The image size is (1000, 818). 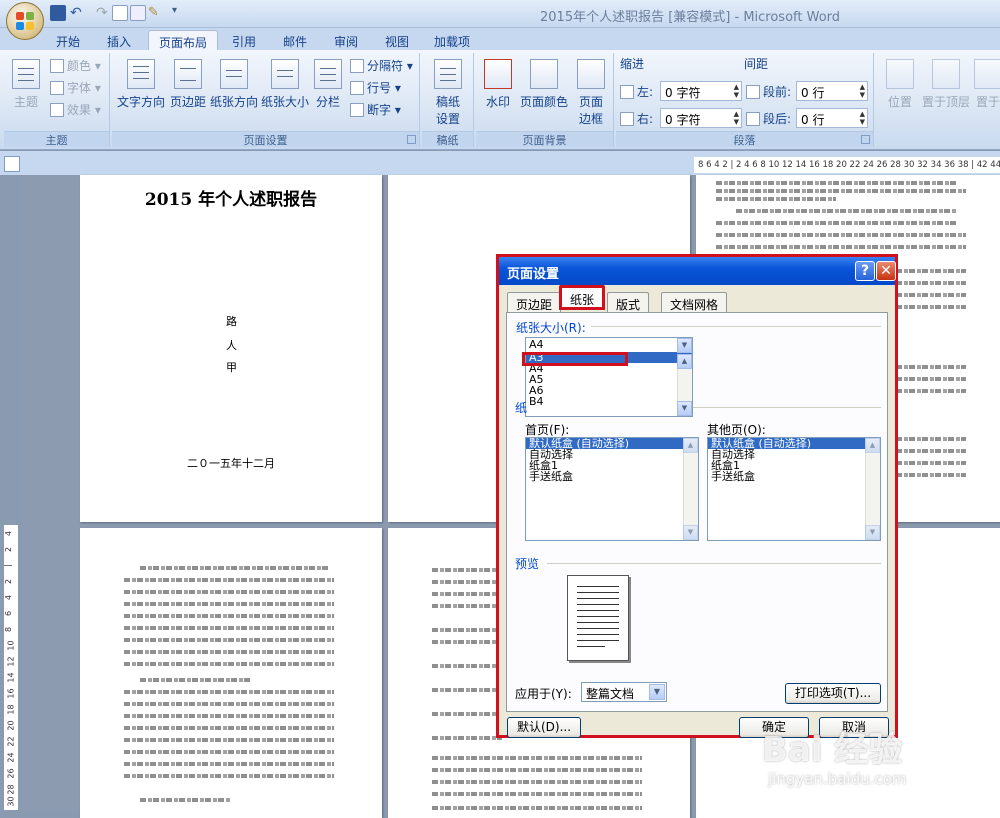 What do you see at coordinates (832, 118) in the screenshot?
I see `spacing-after-input: 0 行 ▲ ▼` at bounding box center [832, 118].